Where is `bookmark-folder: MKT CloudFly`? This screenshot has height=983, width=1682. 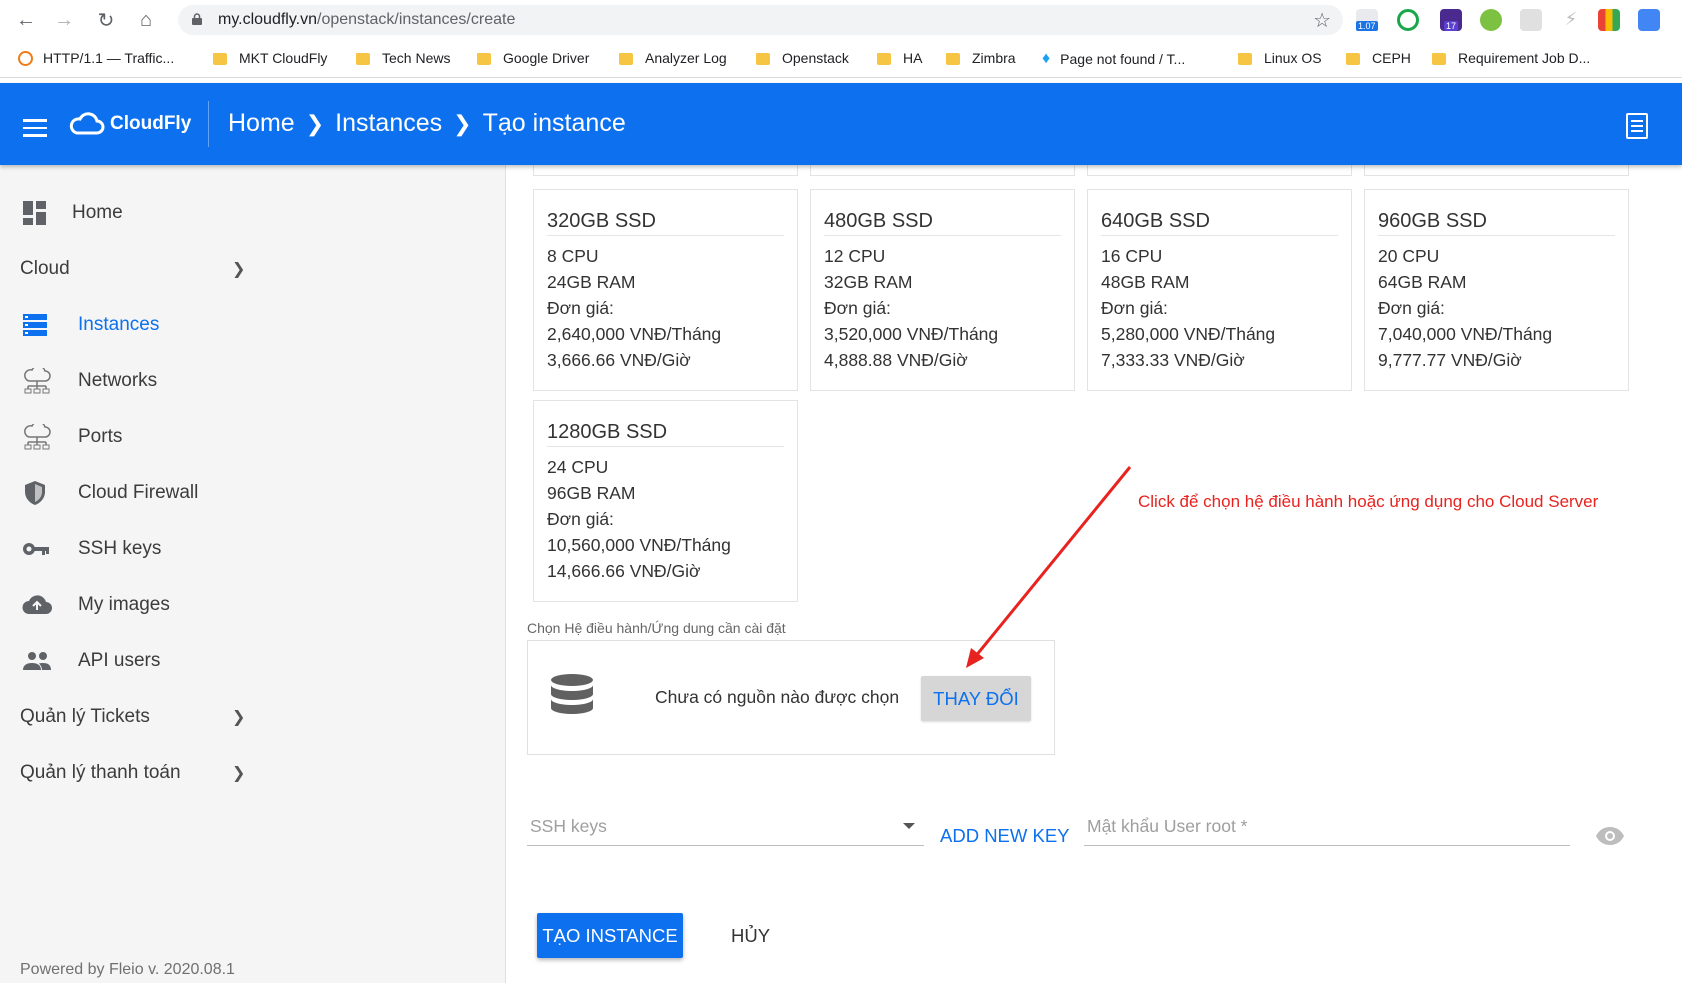
bookmark-folder: MKT CloudFly is located at coordinates (270, 58).